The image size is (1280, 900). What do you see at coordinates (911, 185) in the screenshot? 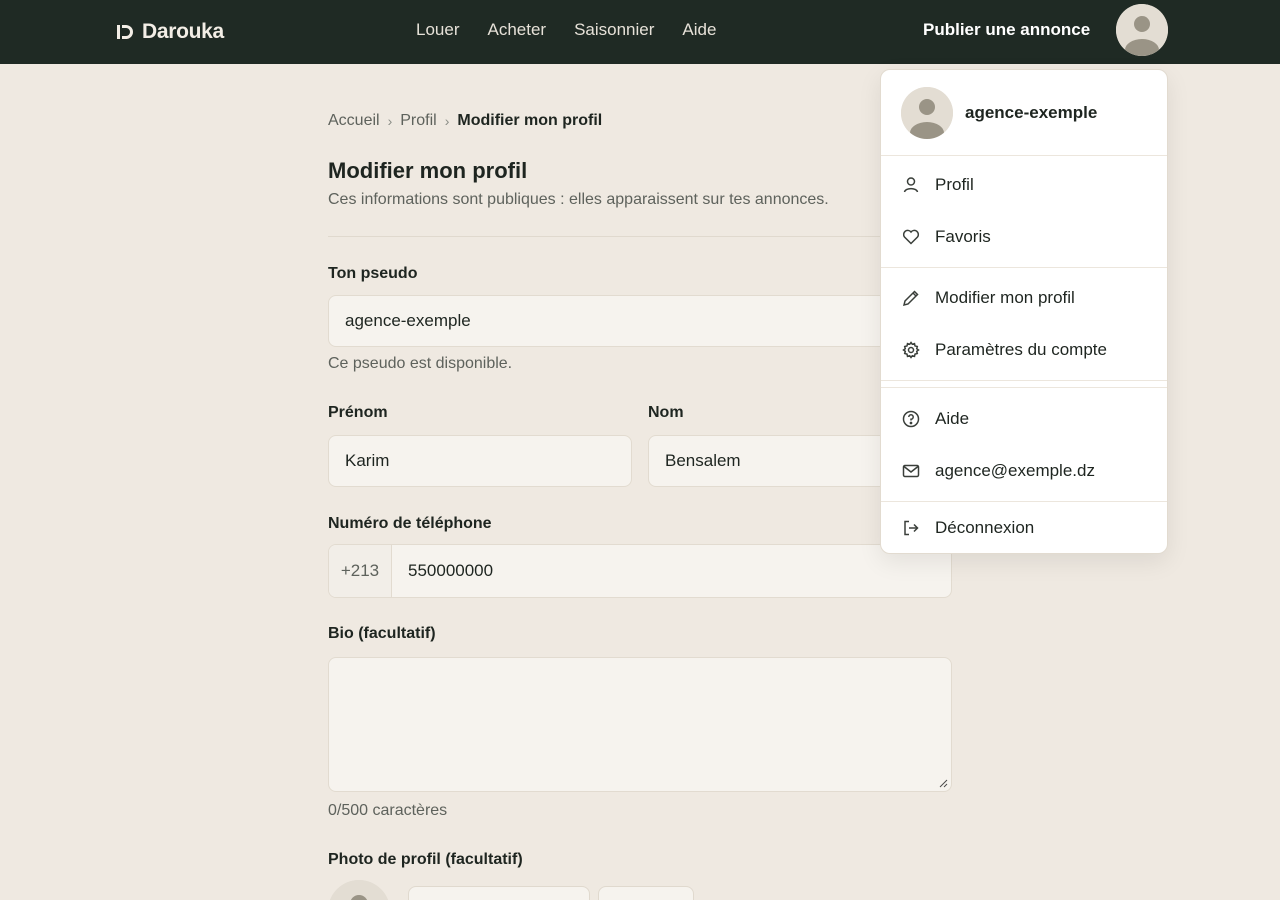
I see `user-icon` at bounding box center [911, 185].